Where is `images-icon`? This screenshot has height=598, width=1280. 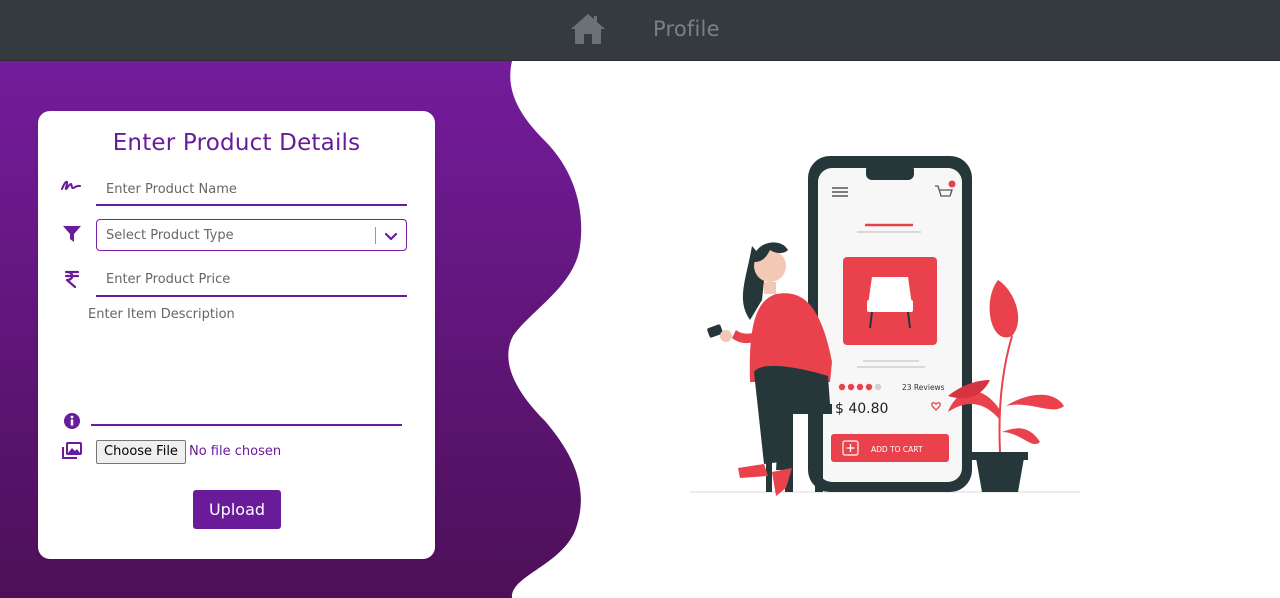 images-icon is located at coordinates (72, 450).